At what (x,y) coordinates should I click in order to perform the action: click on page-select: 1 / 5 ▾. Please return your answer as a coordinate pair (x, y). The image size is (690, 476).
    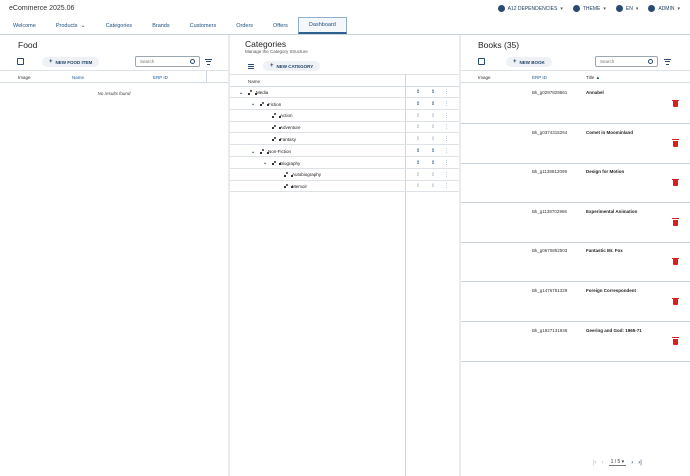
    Looking at the image, I should click on (617, 462).